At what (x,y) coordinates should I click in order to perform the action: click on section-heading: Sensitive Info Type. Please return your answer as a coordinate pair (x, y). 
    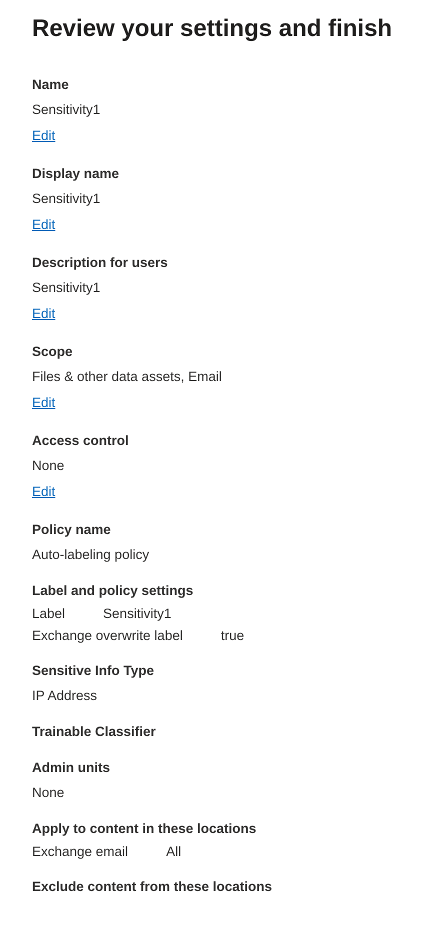
    Looking at the image, I should click on (93, 671).